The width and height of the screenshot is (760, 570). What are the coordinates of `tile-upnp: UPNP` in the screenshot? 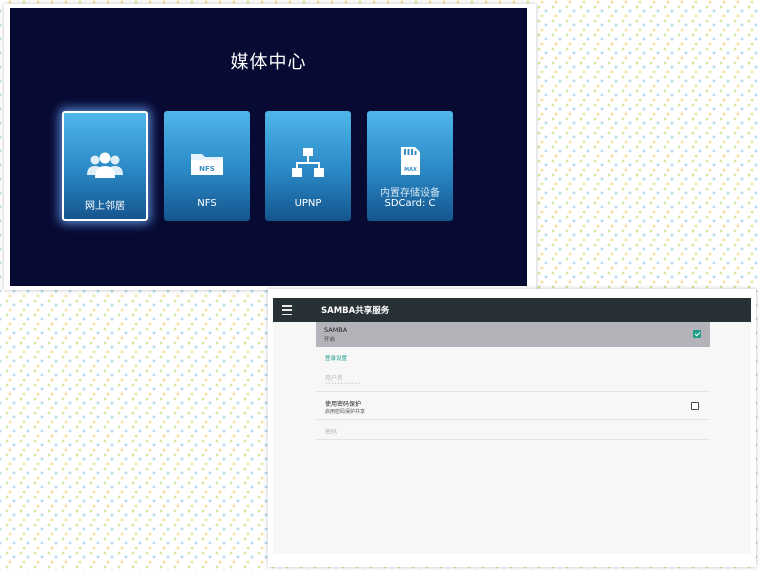 It's located at (308, 166).